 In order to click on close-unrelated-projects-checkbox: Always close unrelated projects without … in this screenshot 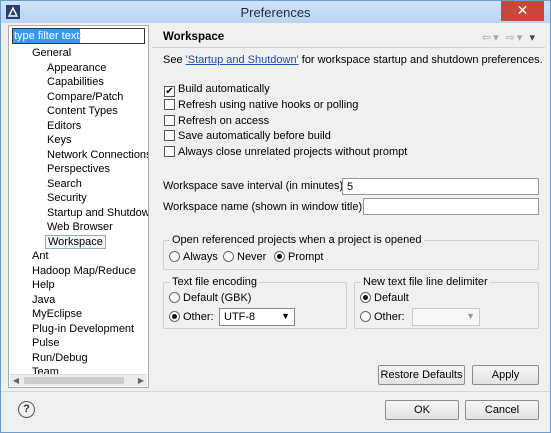, I will do `click(285, 153)`.